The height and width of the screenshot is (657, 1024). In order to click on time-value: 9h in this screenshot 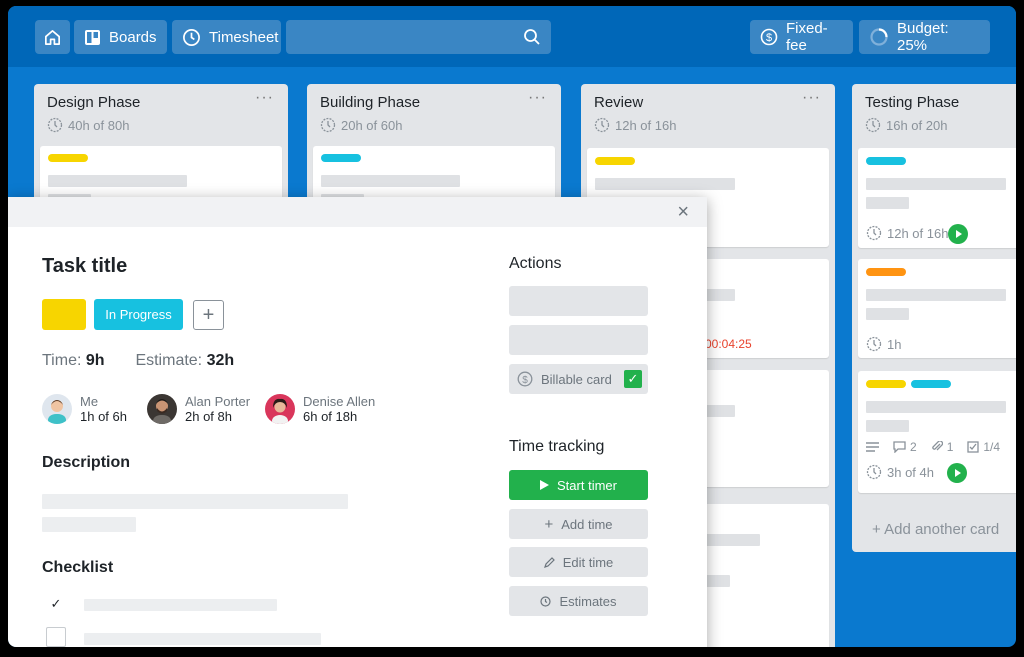, I will do `click(95, 360)`.